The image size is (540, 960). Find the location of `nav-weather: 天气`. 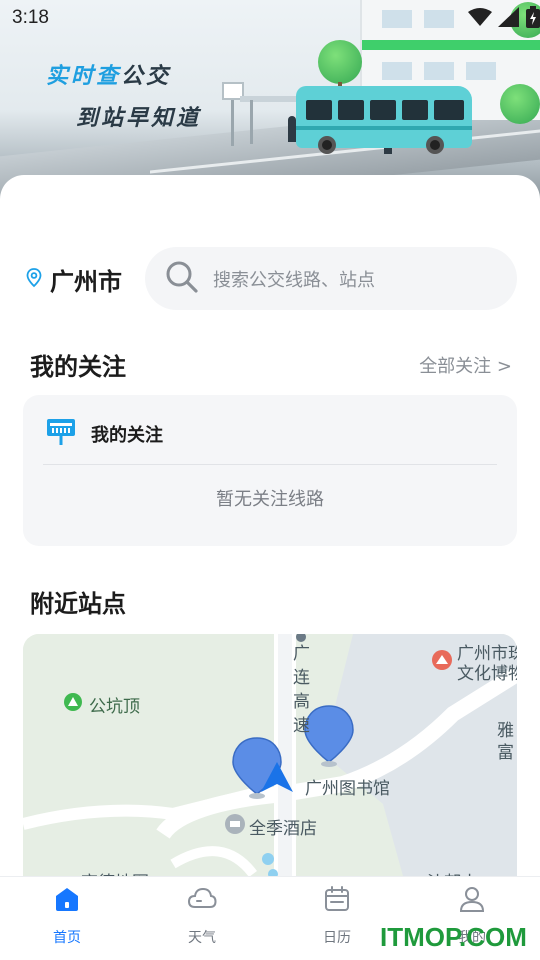

nav-weather: 天气 is located at coordinates (202, 916).